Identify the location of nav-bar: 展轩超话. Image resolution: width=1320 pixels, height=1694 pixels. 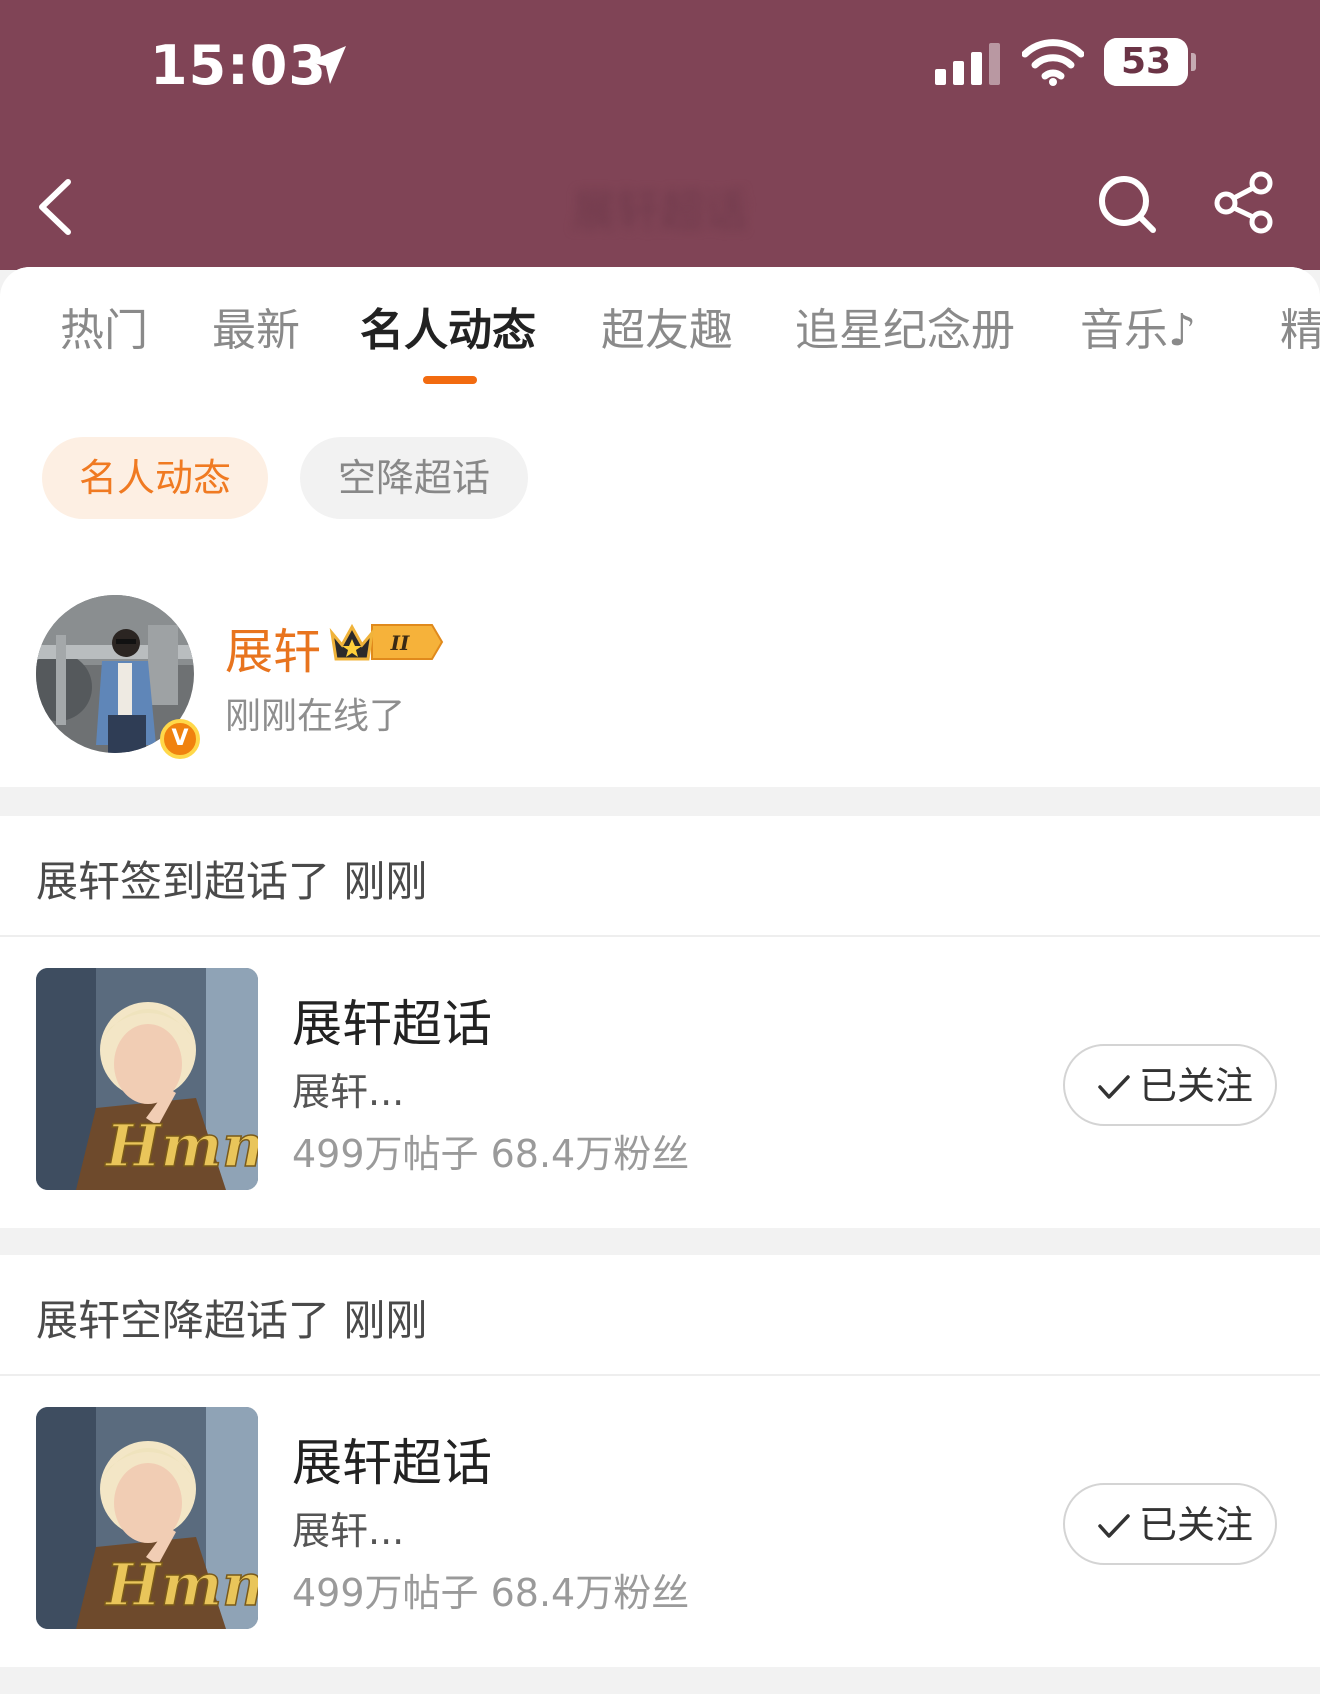
(660, 202).